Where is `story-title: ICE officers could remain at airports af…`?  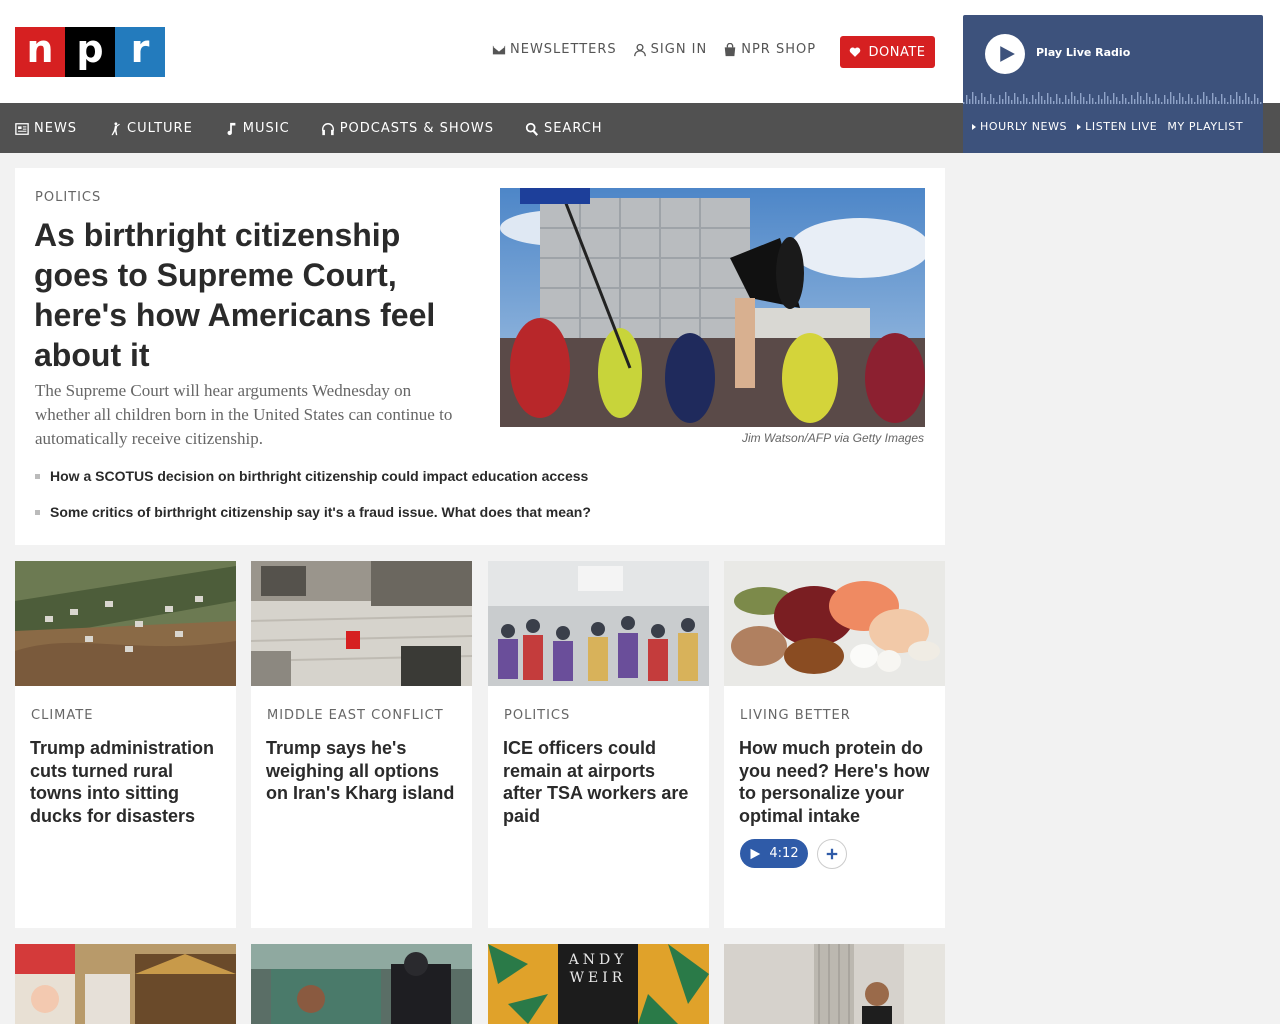 story-title: ICE officers could remain at airports af… is located at coordinates (600, 782).